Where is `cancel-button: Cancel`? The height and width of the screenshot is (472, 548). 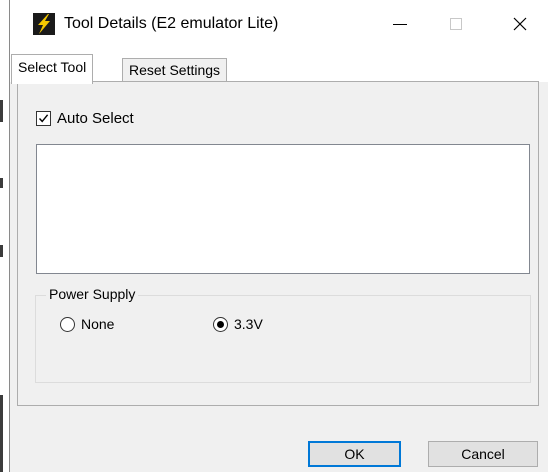
cancel-button: Cancel is located at coordinates (483, 454).